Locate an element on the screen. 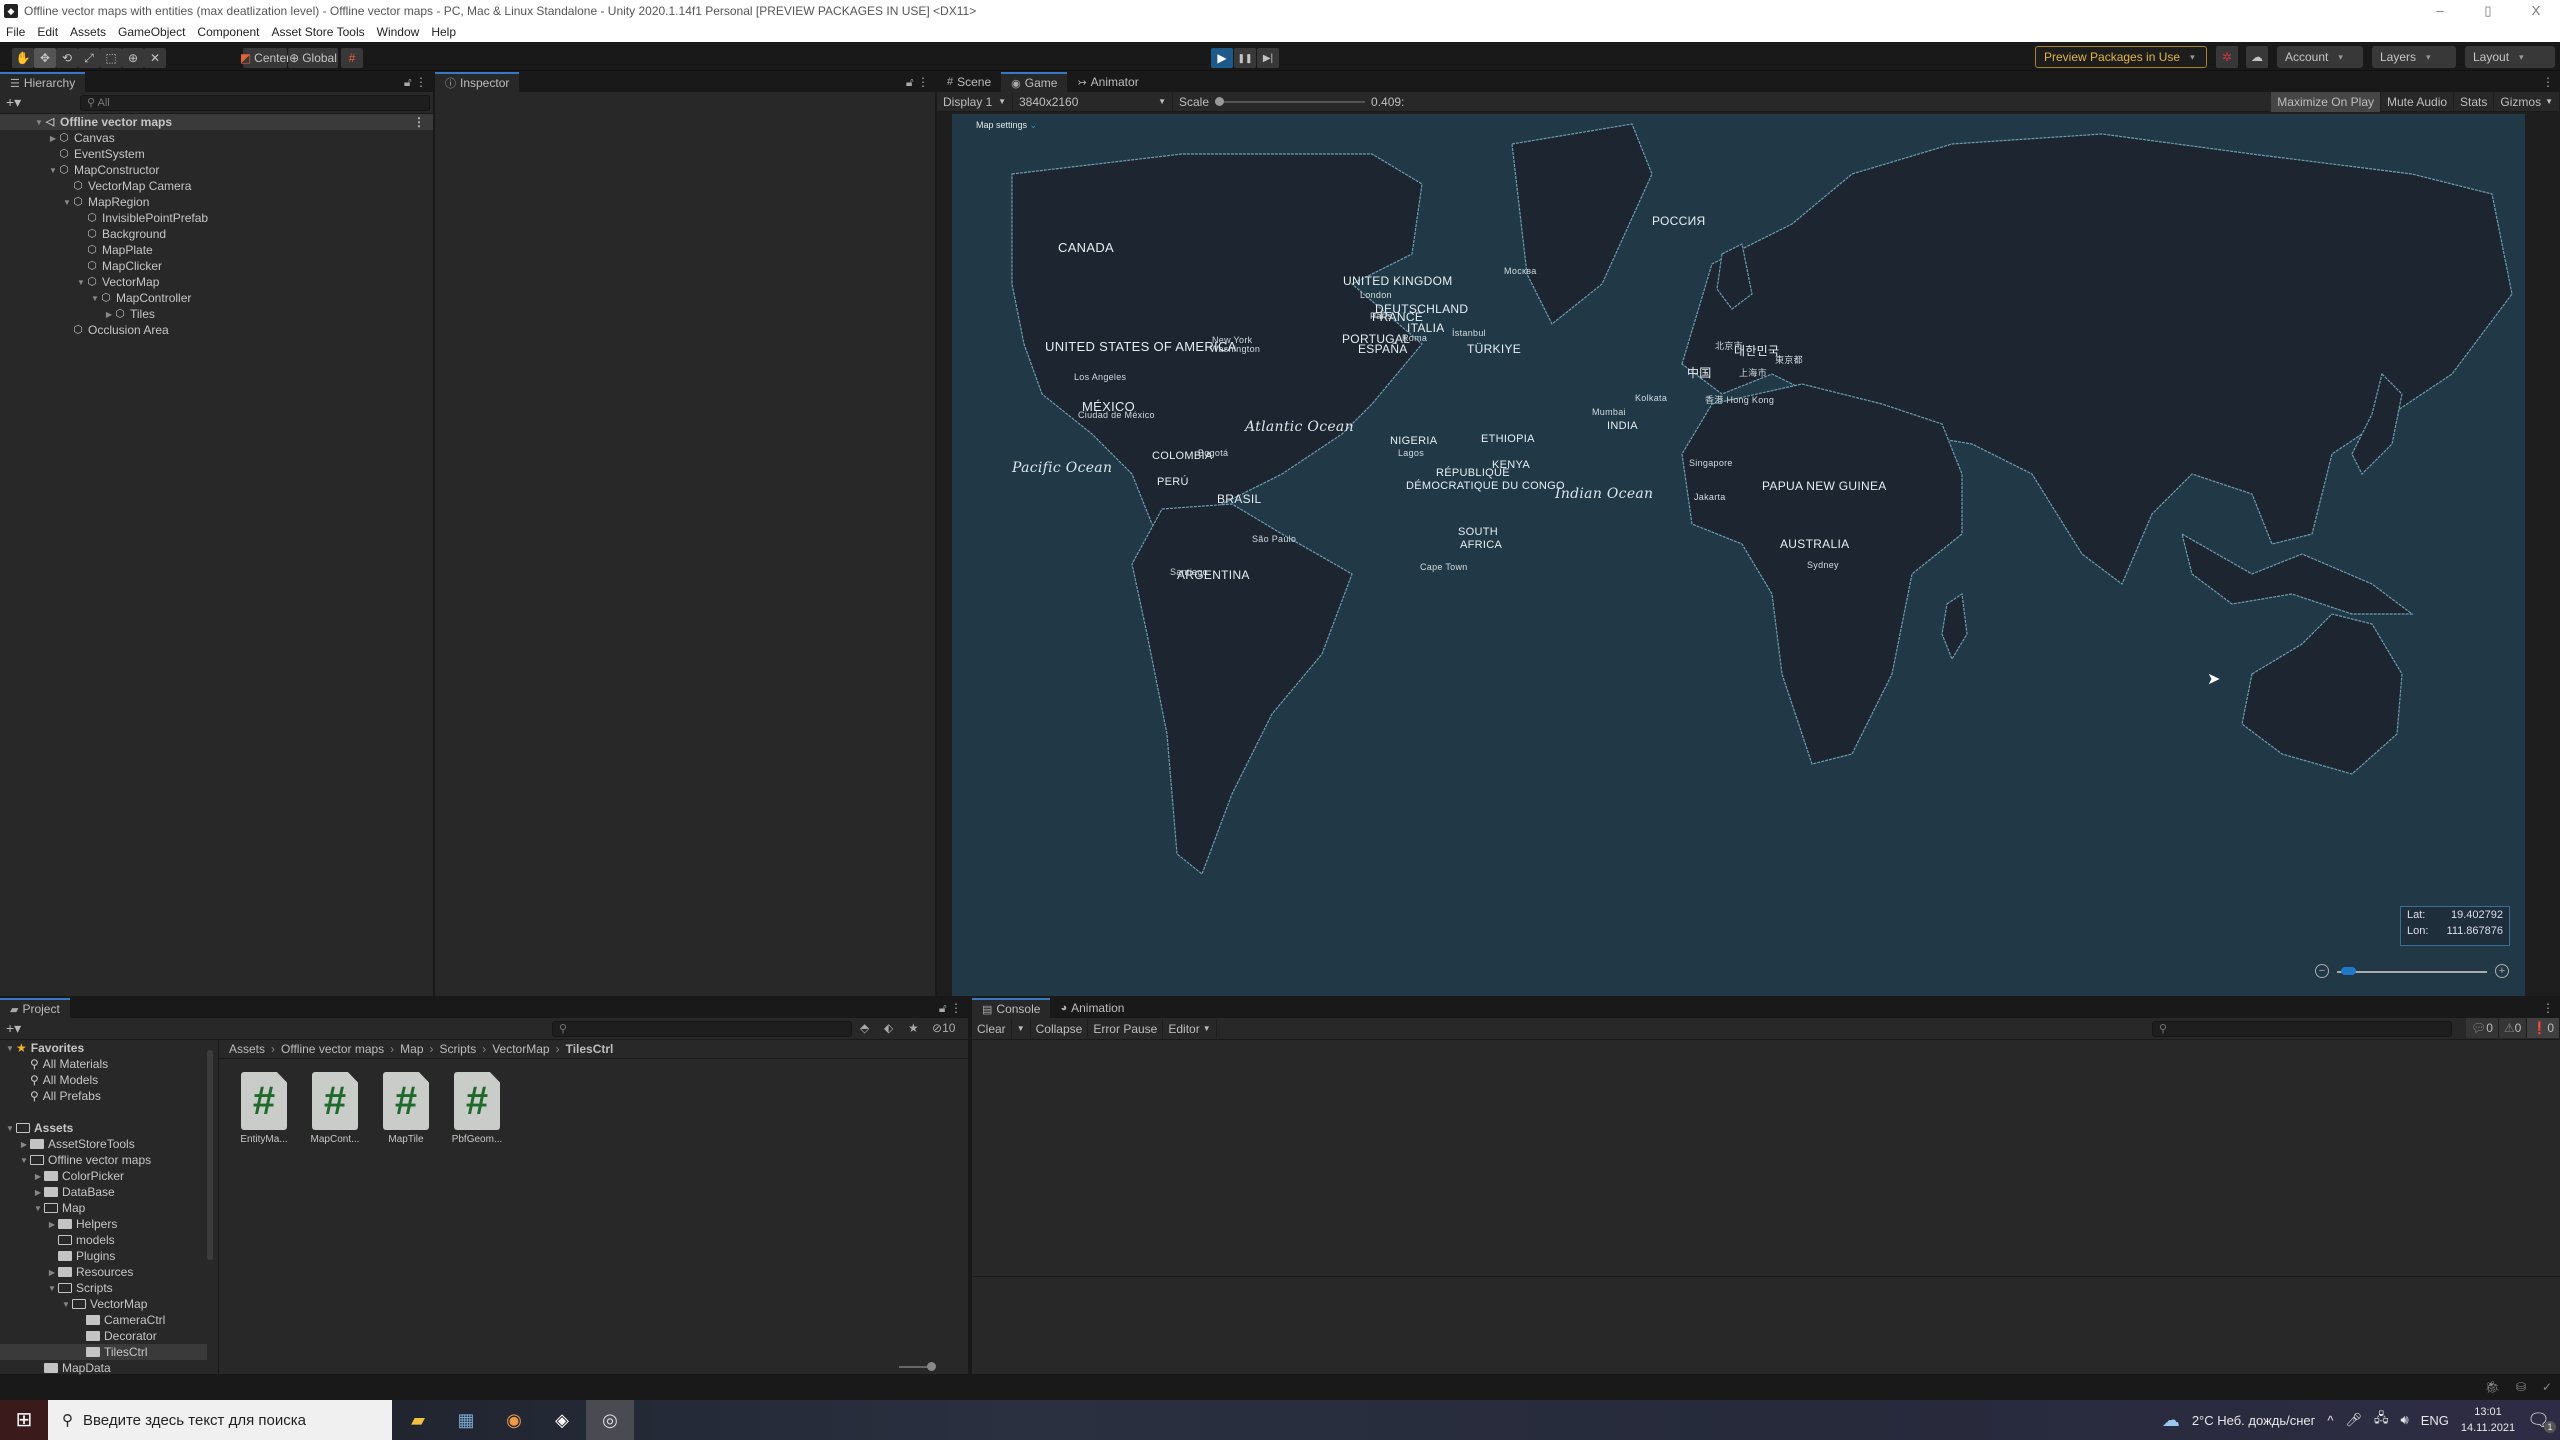 Image resolution: width=2560 pixels, height=1440 pixels. step-button: ▶| is located at coordinates (1268, 58).